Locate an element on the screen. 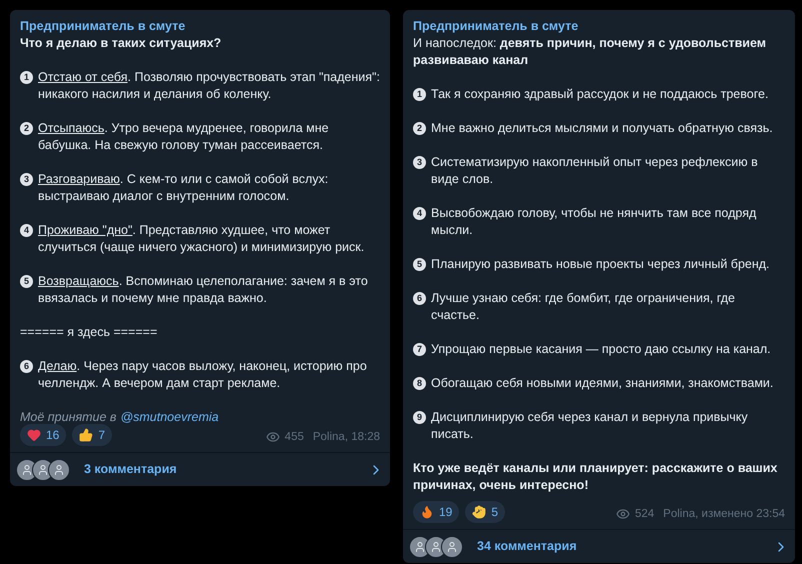  list-item-text: Упрощаю первые касания — просто даю ссылку на канал. is located at coordinates (601, 349).